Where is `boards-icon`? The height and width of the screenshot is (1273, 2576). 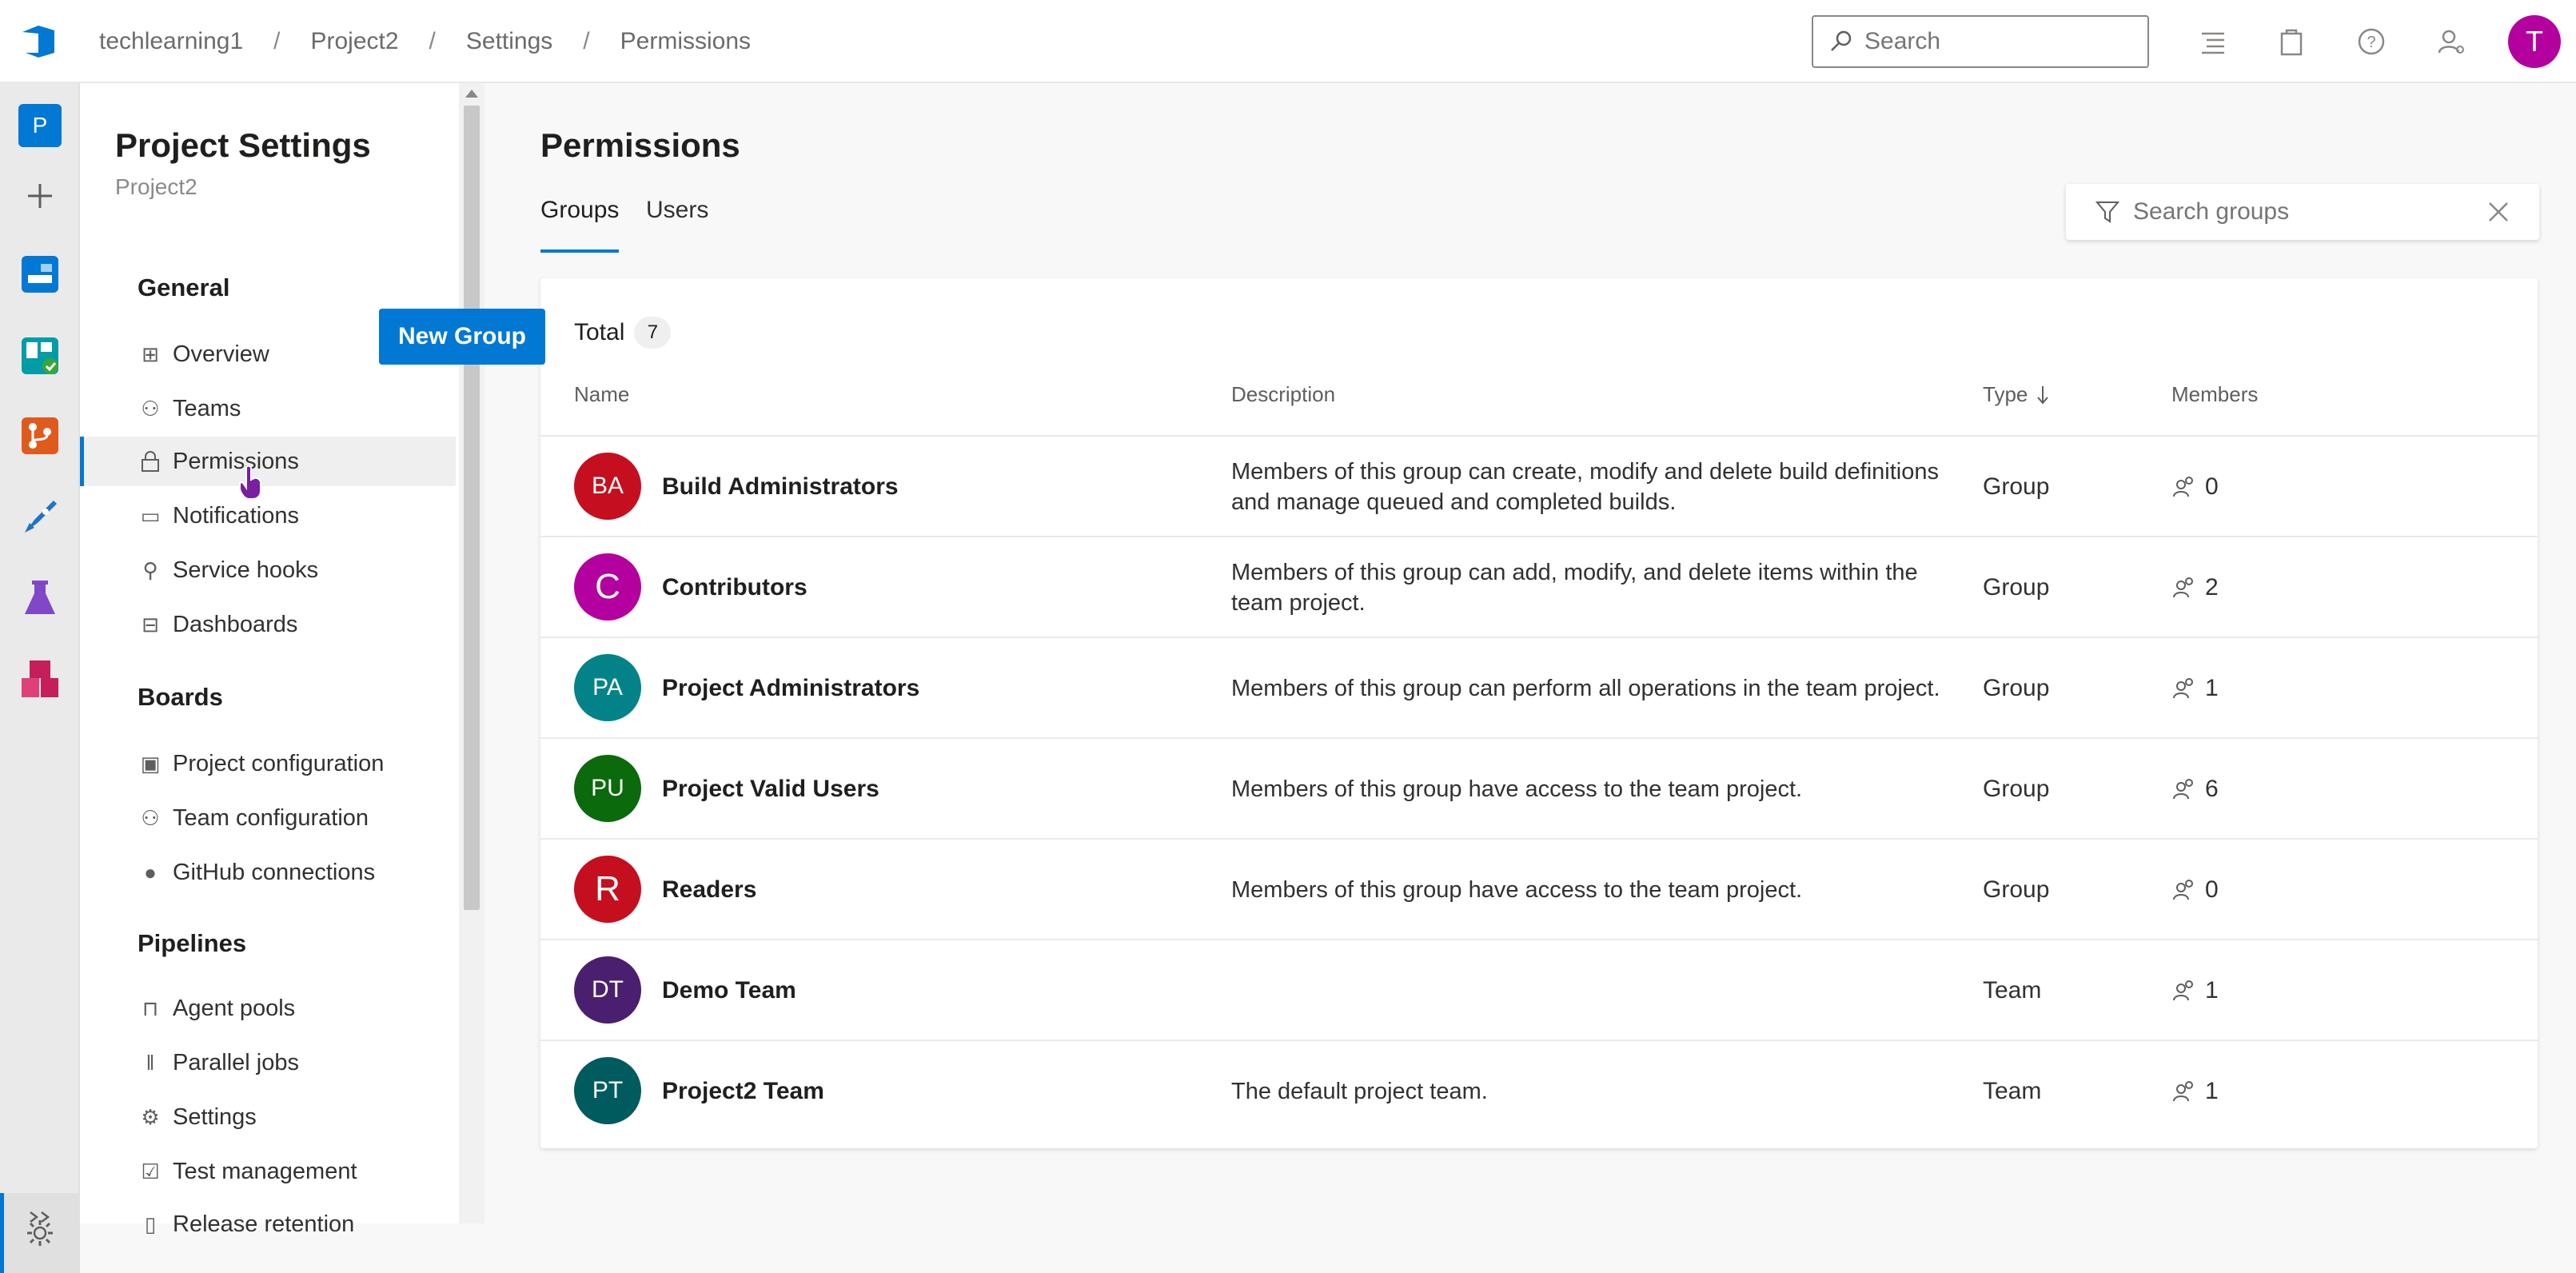 boards-icon is located at coordinates (40, 355).